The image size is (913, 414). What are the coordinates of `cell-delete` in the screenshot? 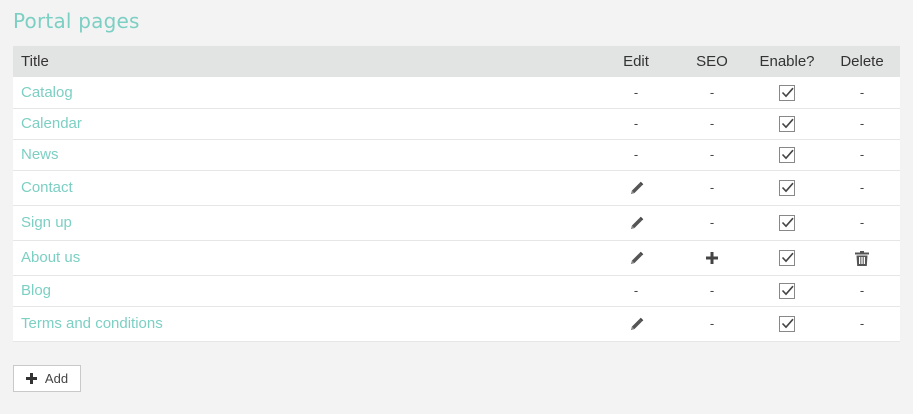 It's located at (862, 258).